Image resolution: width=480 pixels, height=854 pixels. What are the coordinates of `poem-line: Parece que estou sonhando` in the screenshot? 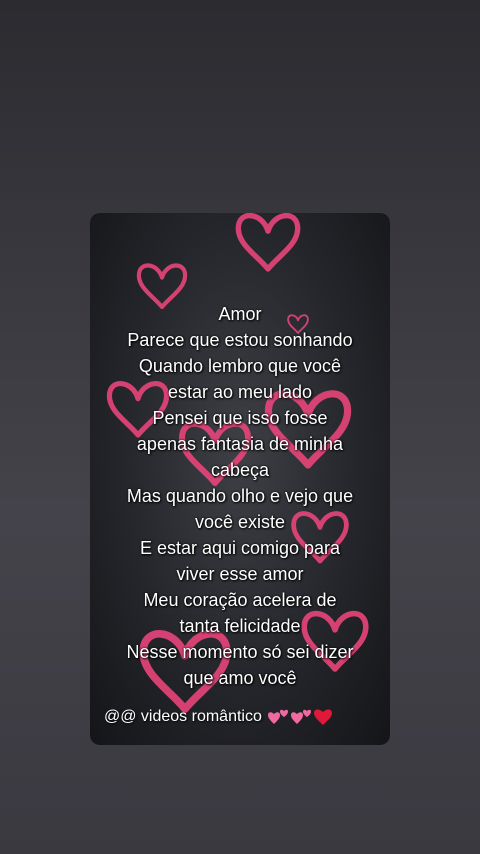 It's located at (240, 340).